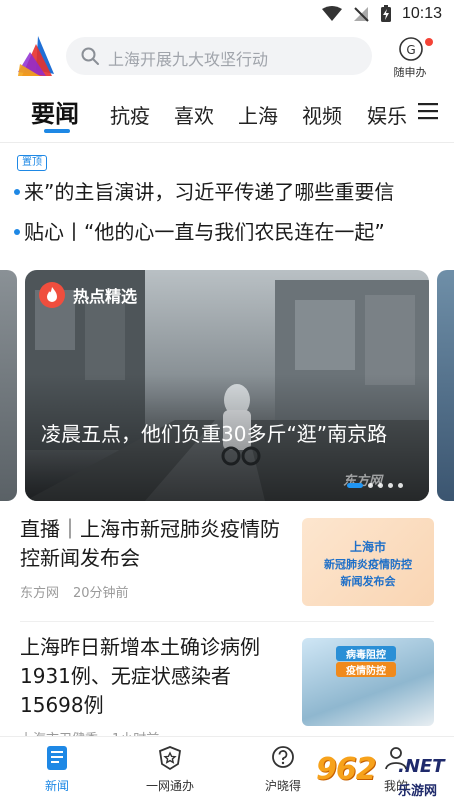 The image size is (454, 808). What do you see at coordinates (322, 114) in the screenshot?
I see `tab-shipin: 视频` at bounding box center [322, 114].